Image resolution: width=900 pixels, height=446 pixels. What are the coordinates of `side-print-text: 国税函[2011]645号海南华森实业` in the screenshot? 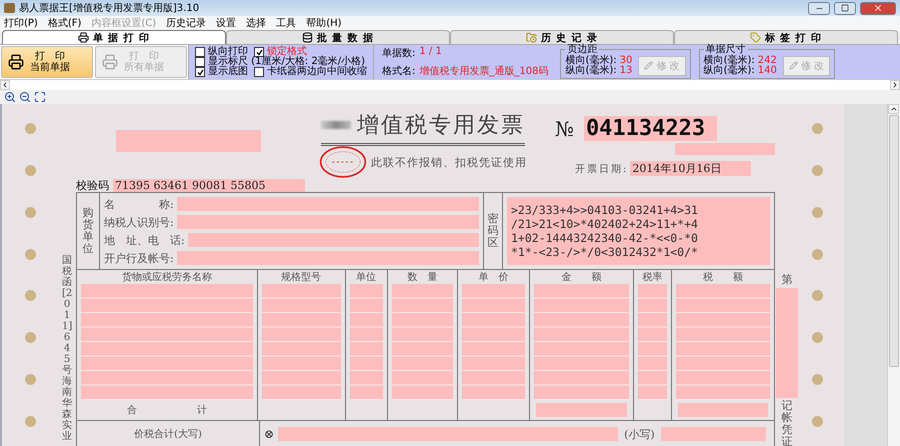 It's located at (67, 348).